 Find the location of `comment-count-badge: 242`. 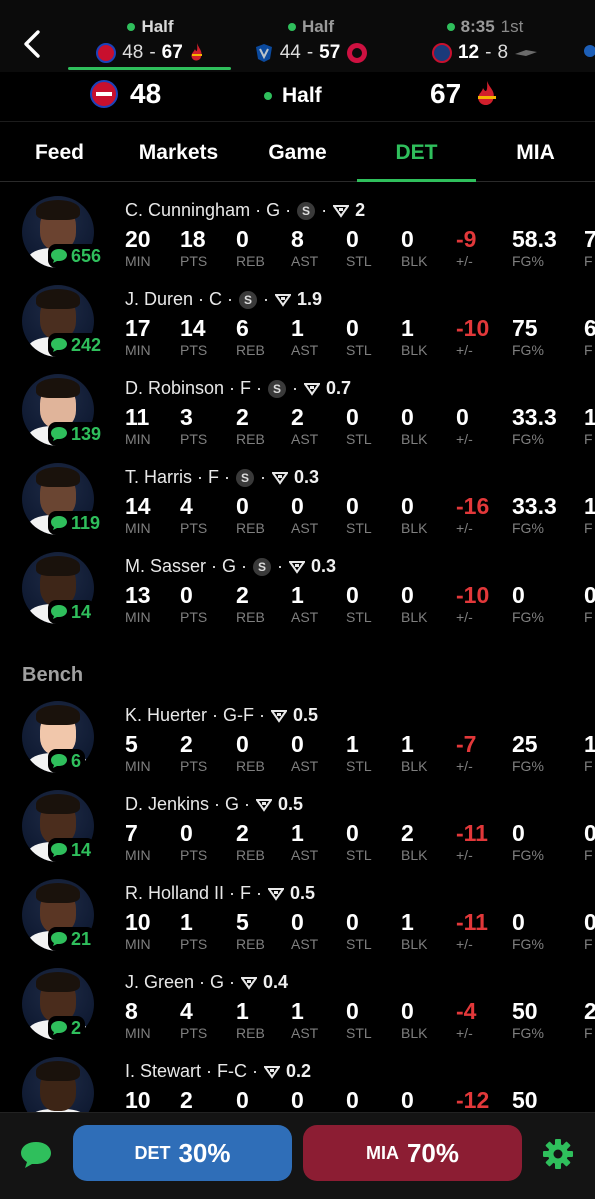

comment-count-badge: 242 is located at coordinates (77, 345).